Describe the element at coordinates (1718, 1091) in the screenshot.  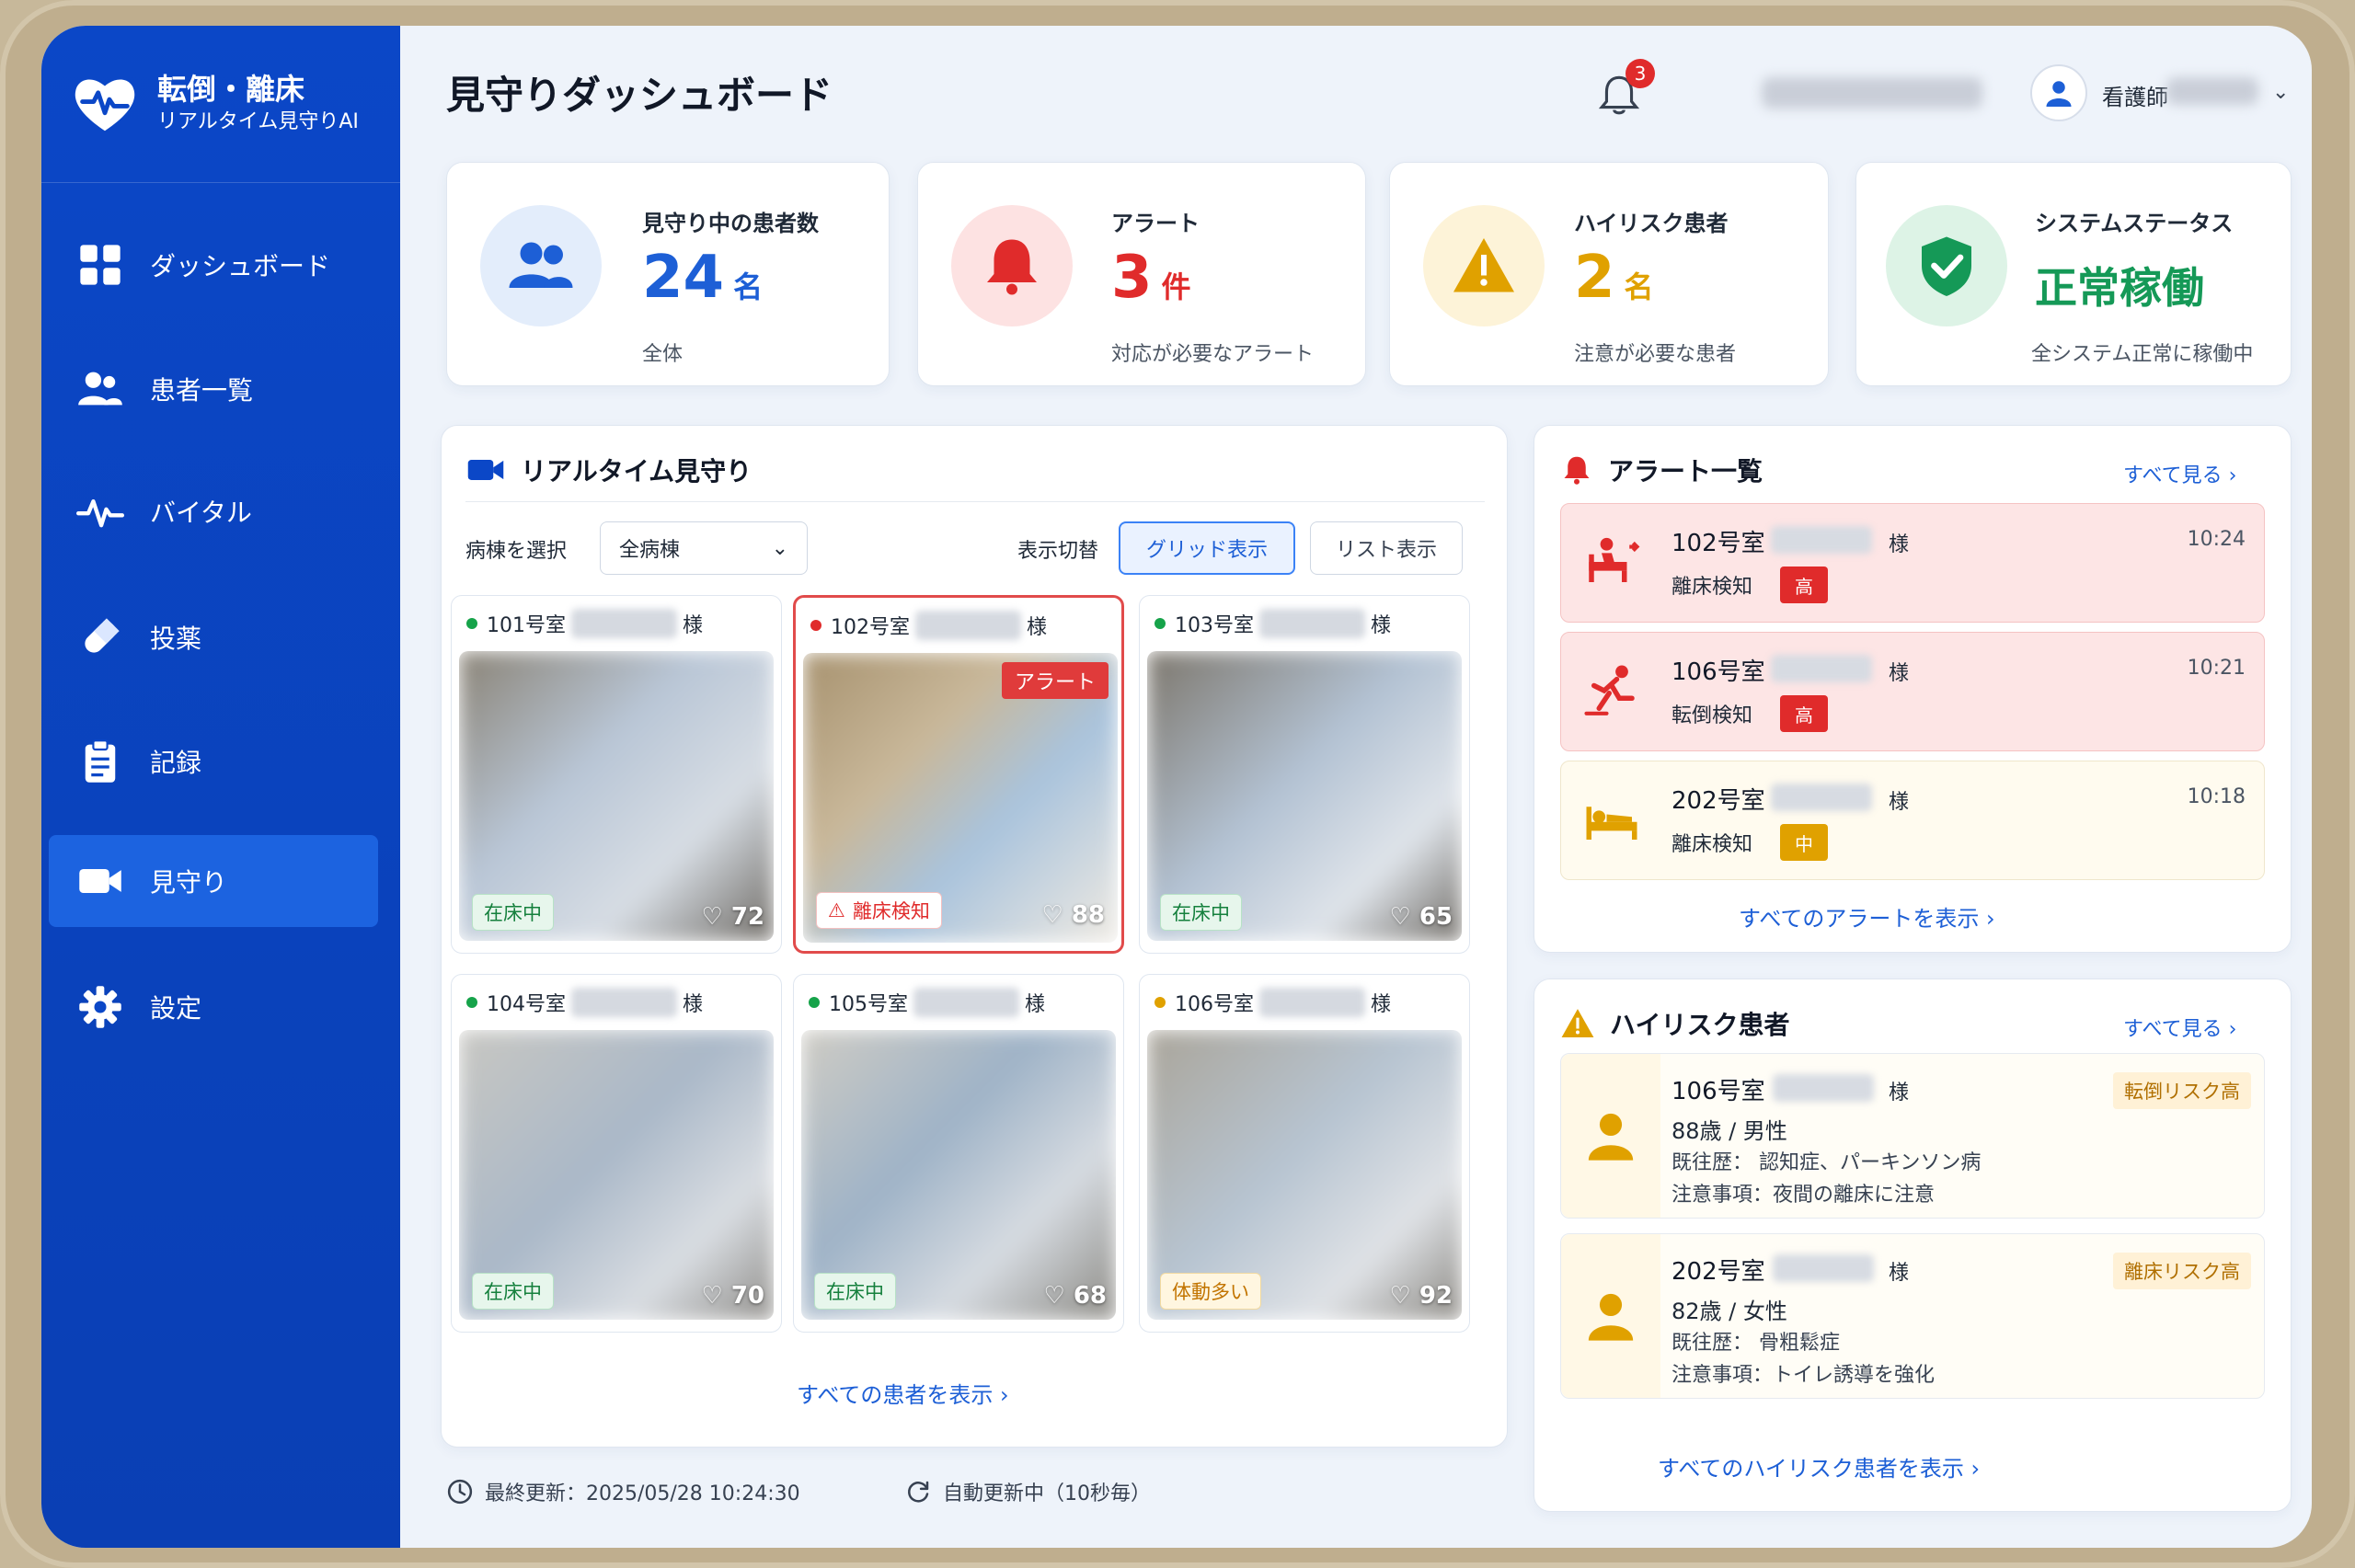
I see `risk-room: 106号室` at that location.